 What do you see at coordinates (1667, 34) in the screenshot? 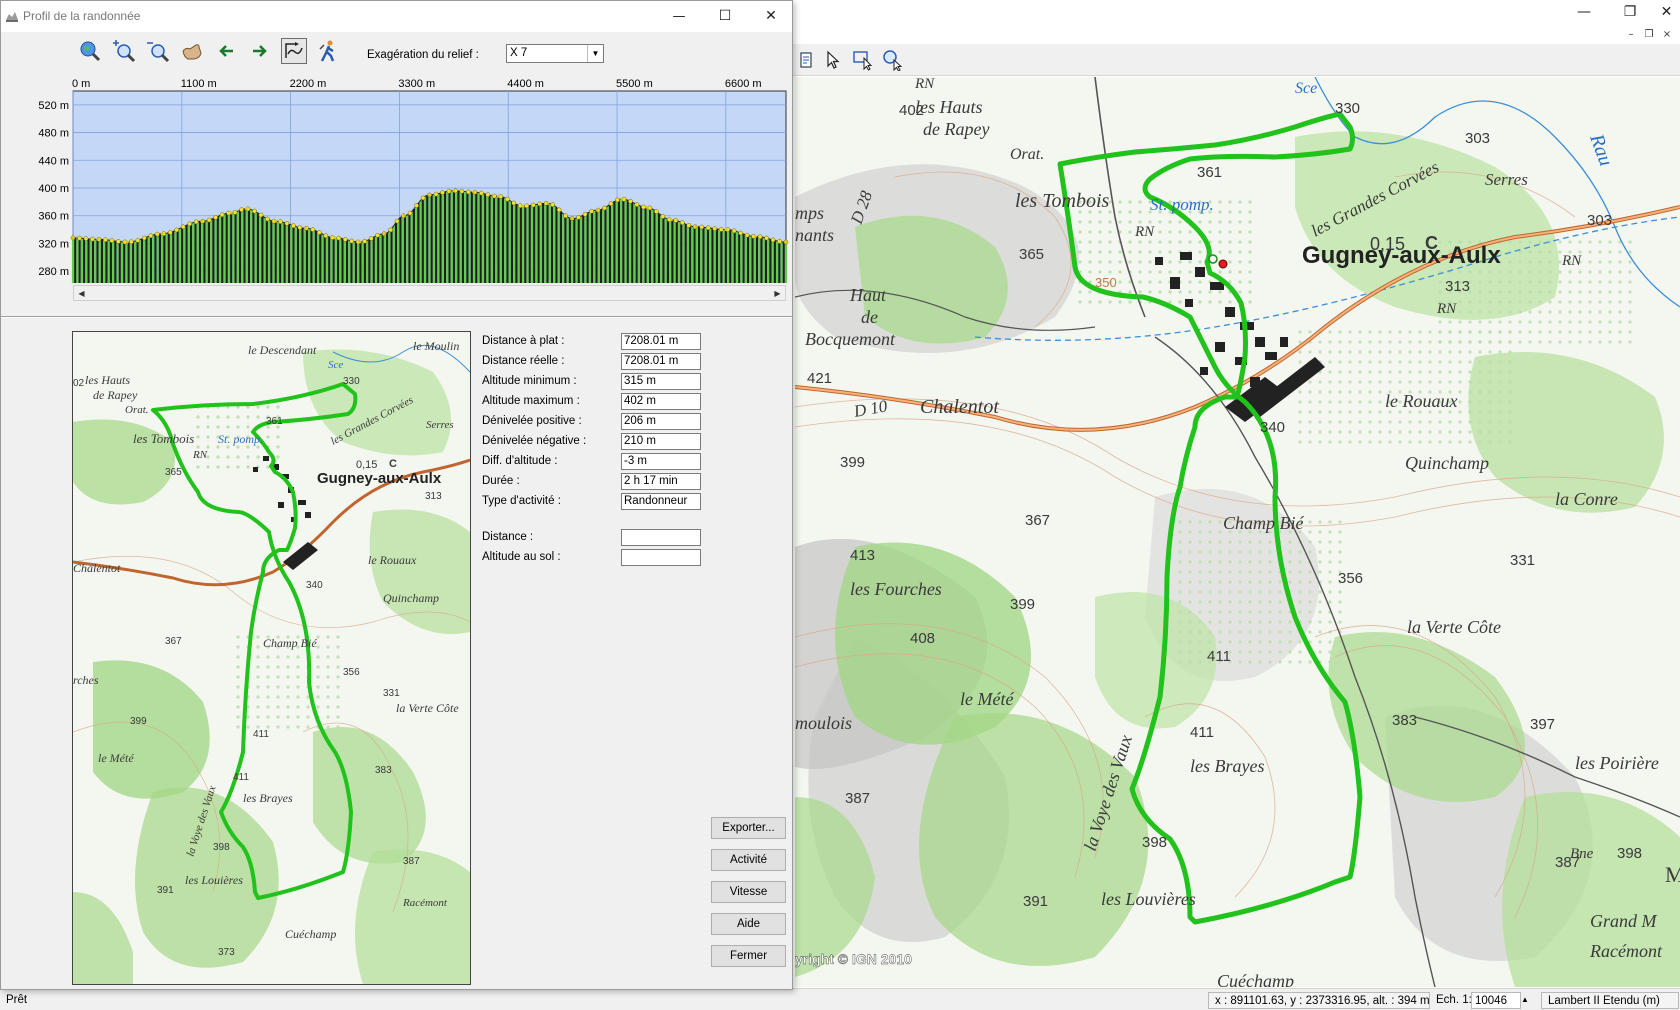
I see `mdi-close-button: ×` at bounding box center [1667, 34].